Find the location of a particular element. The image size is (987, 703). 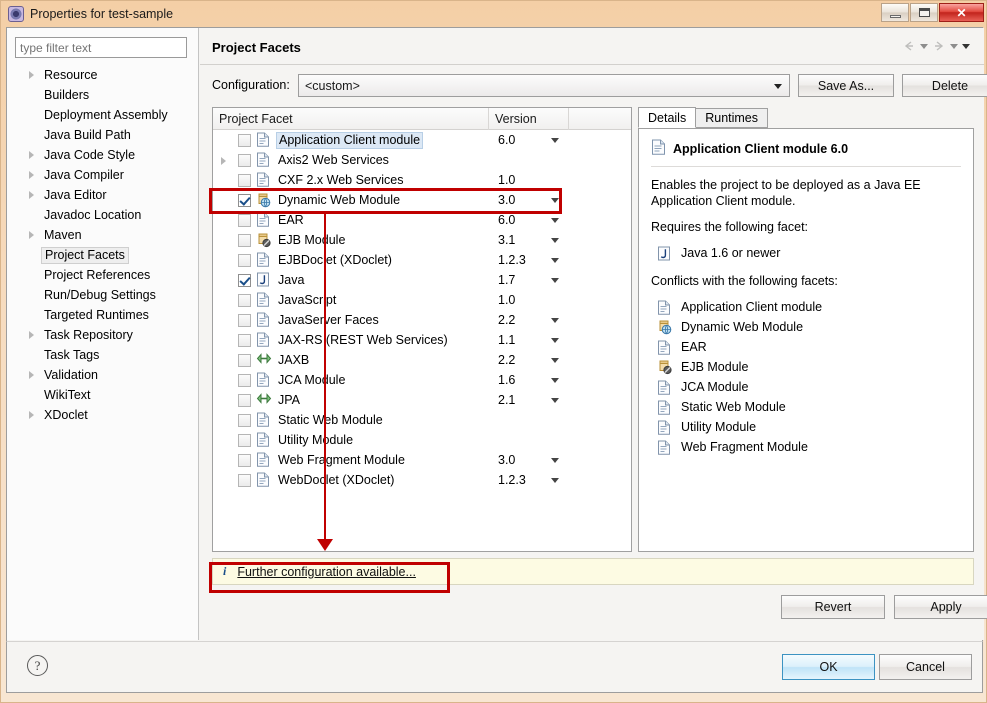

configuration-combo: <custom> is located at coordinates (544, 85).